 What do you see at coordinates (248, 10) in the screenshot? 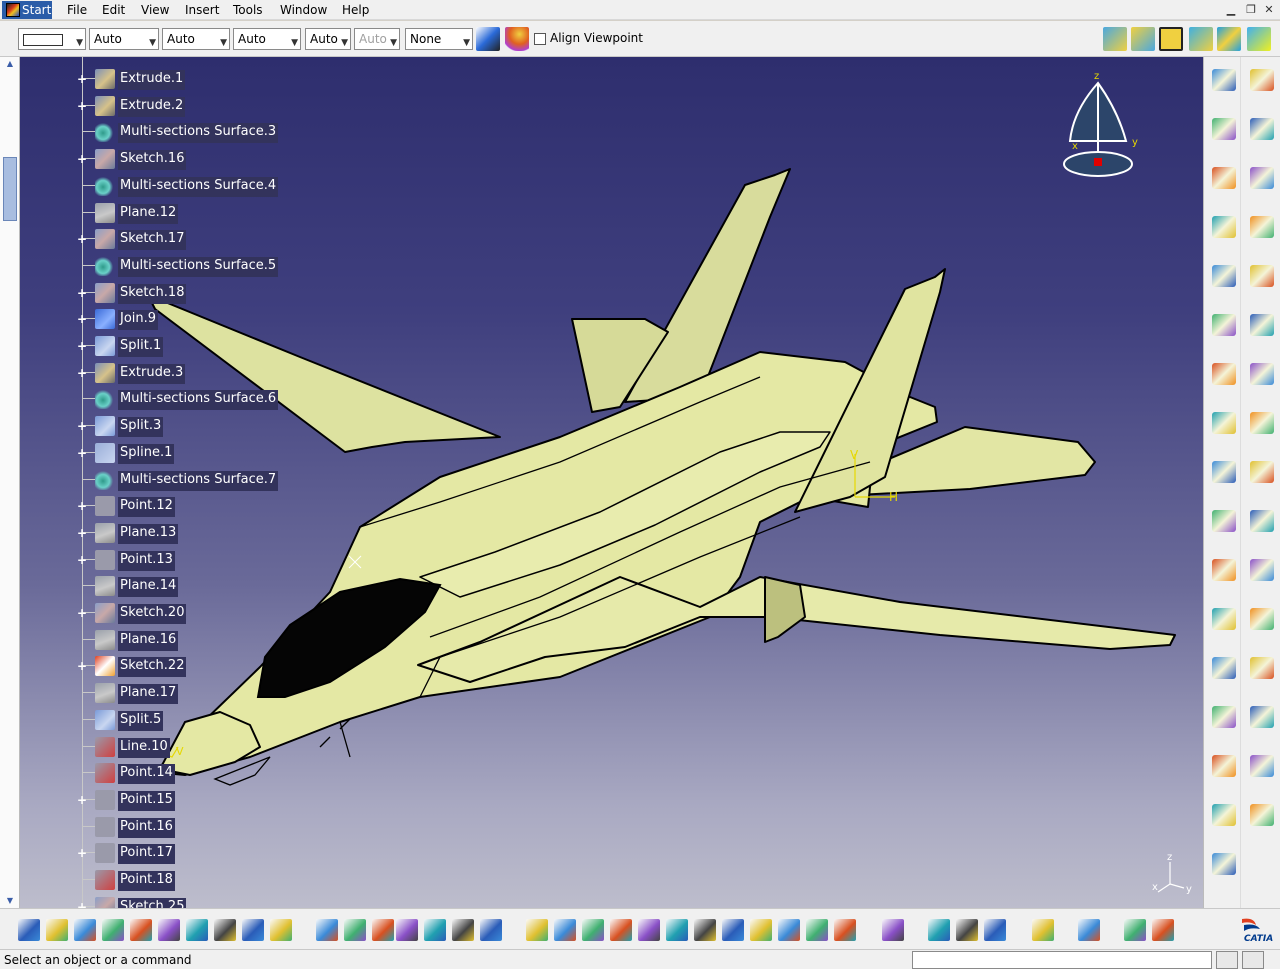
I see `menu-tools: Tools` at bounding box center [248, 10].